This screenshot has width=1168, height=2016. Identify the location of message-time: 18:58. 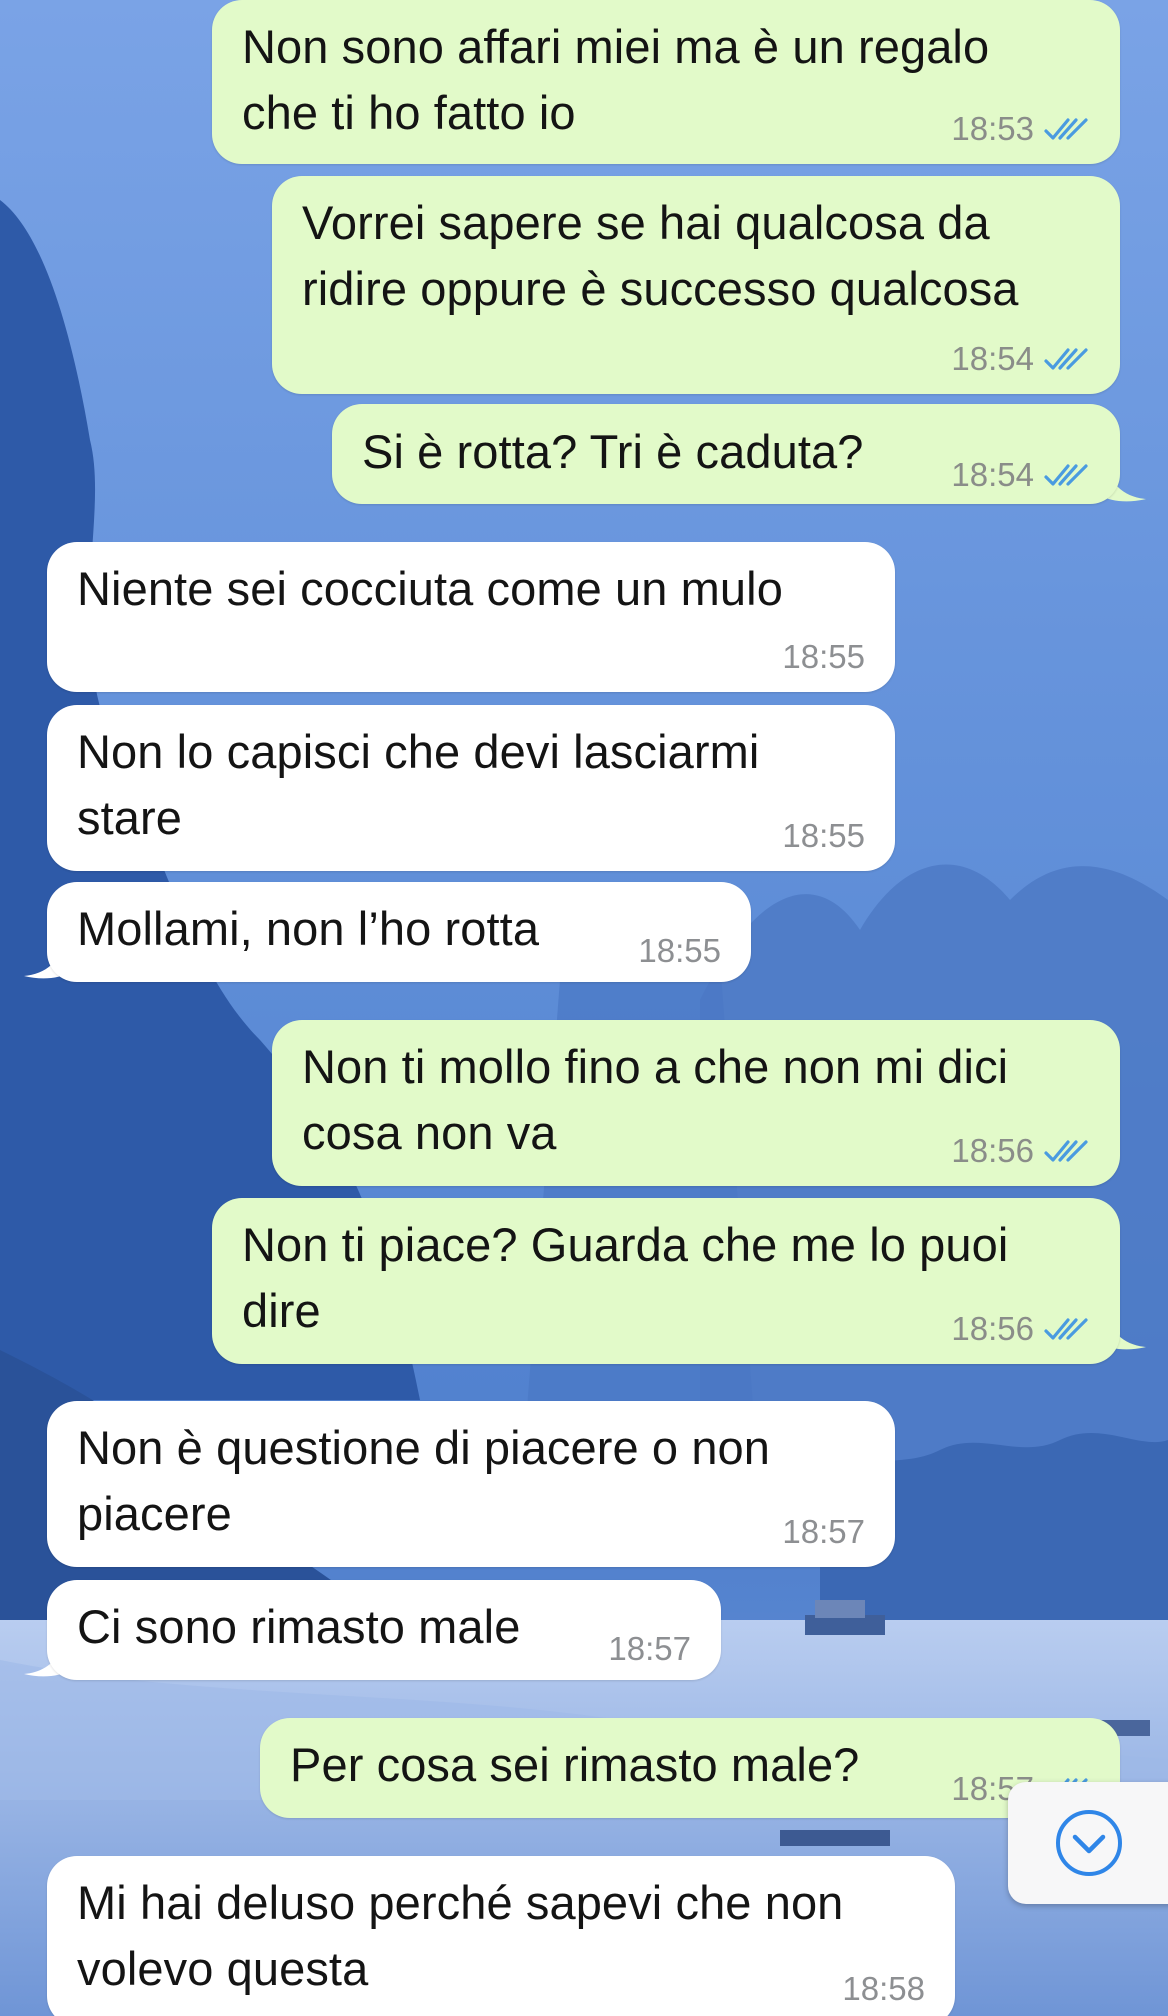
(883, 1988).